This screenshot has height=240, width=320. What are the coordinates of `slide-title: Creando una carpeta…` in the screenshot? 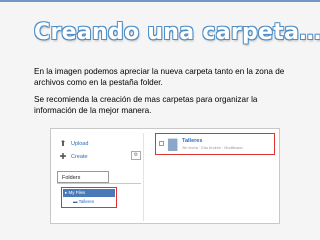 It's located at (177, 32).